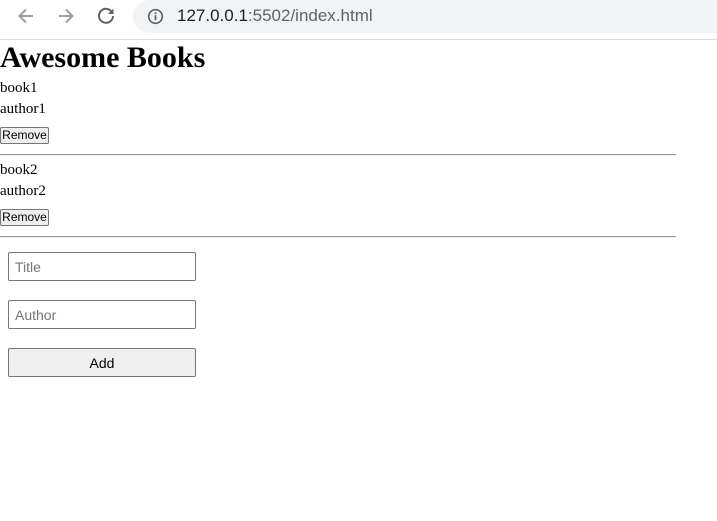 This screenshot has height=521, width=717. I want to click on forward-button, so click(66, 16).